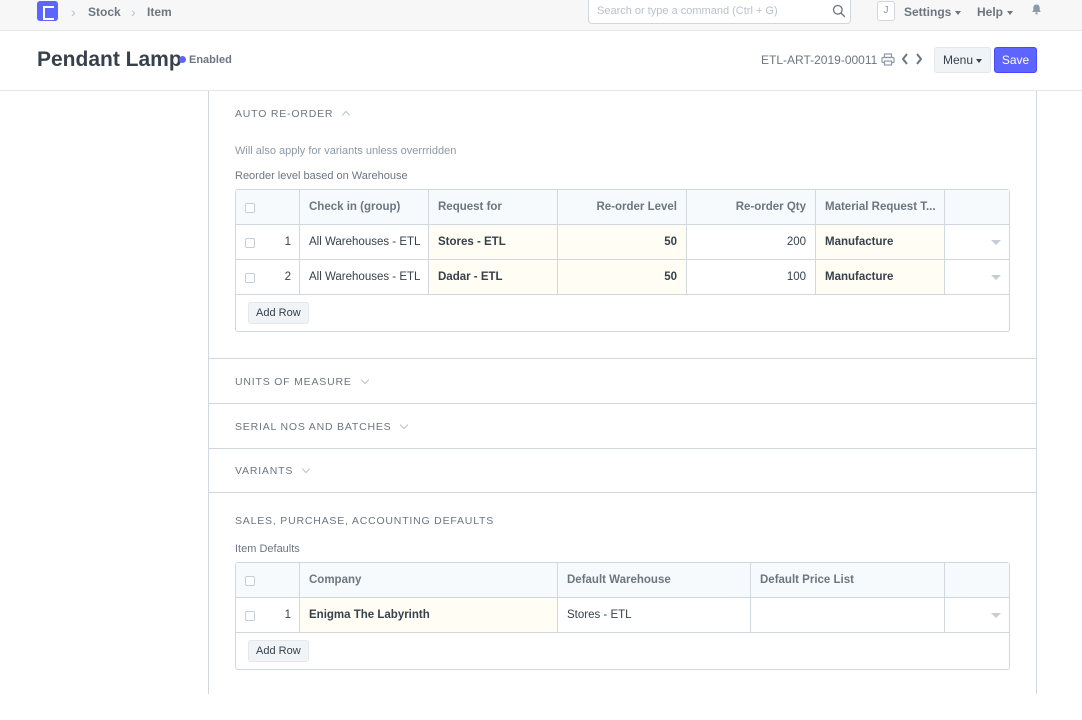 The image size is (1082, 720). I want to click on user-avatar: J, so click(886, 11).